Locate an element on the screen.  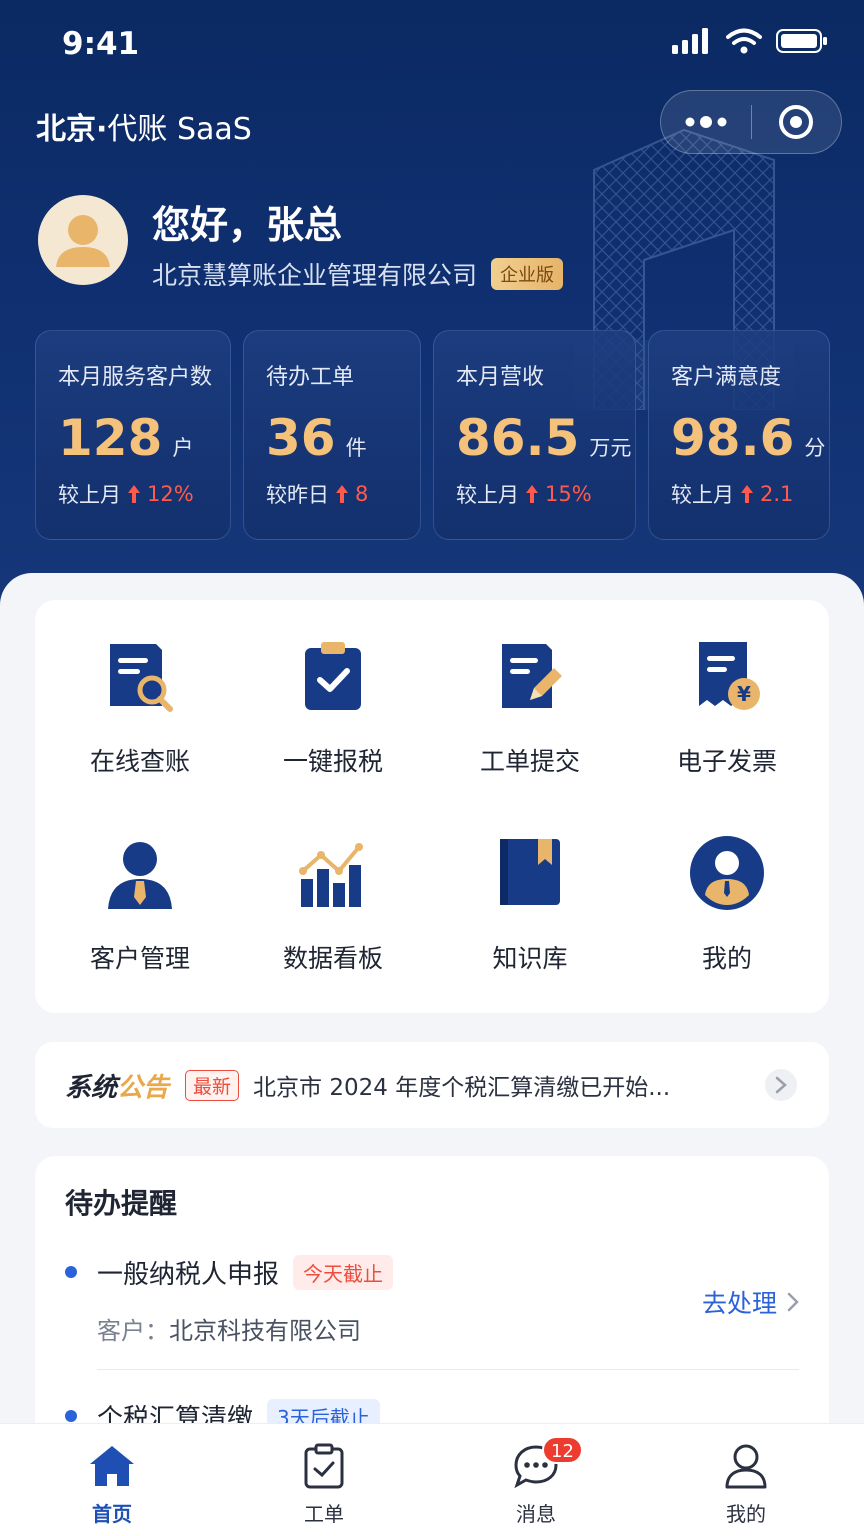
signal-icon is located at coordinates (690, 41).